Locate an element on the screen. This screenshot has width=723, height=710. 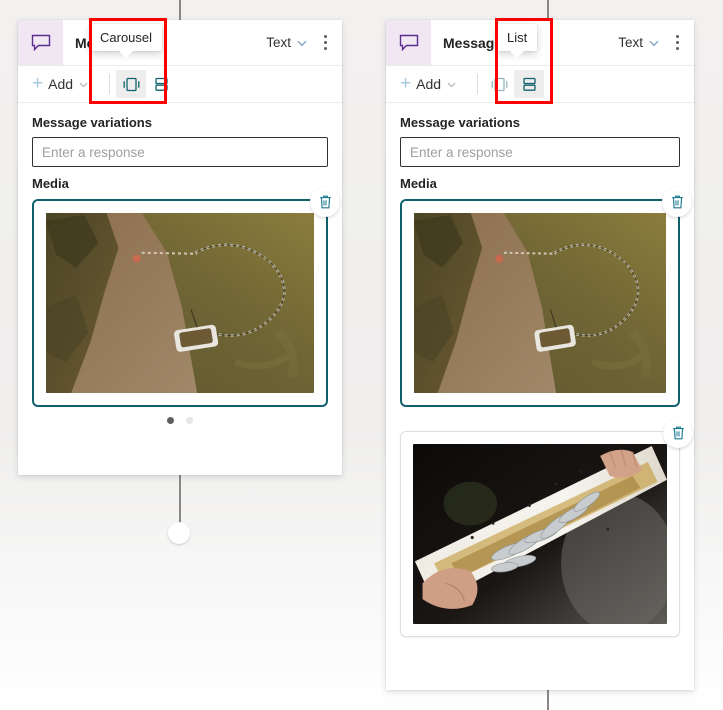
list-tooltip: List is located at coordinates (517, 41).